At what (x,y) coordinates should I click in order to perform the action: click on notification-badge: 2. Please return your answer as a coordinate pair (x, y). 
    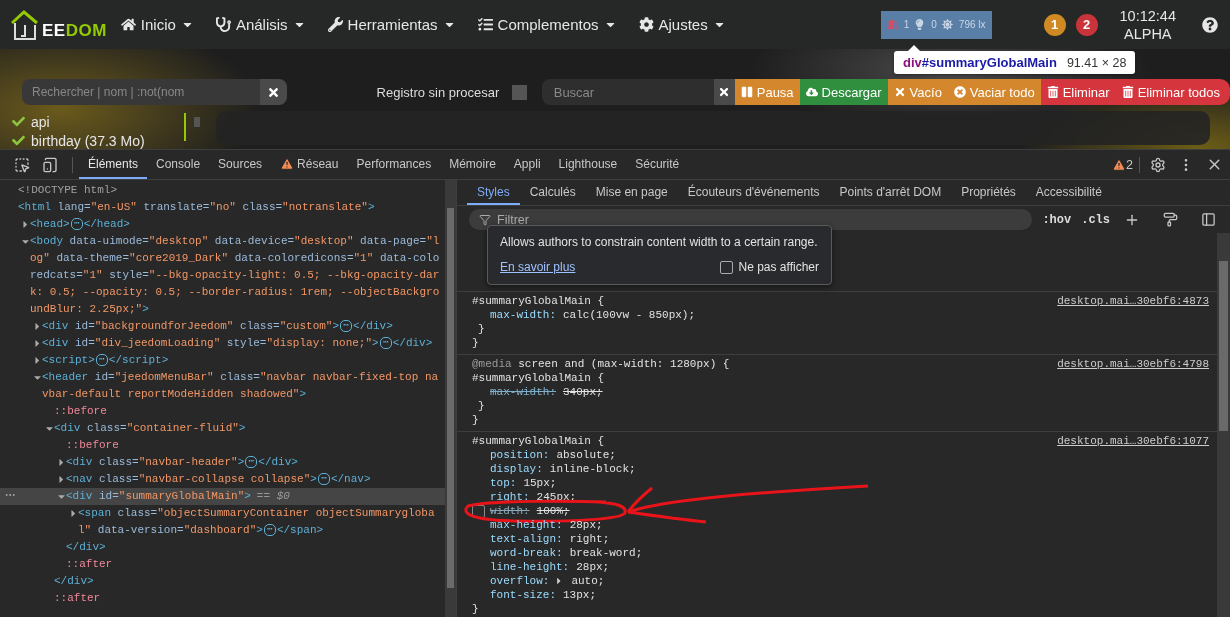
    Looking at the image, I should click on (1086, 24).